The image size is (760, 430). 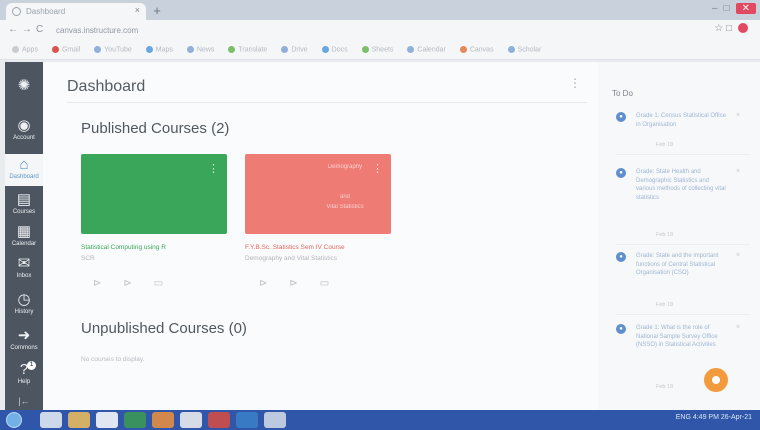 I want to click on nav-calendar: ▦ Calendar, so click(x=24, y=236).